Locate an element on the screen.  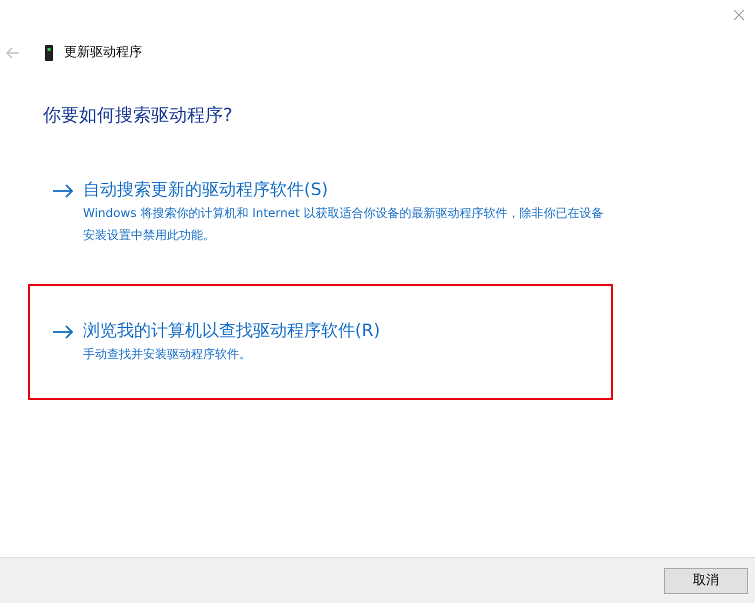
option-title: 浏览我的计算机以查找驱动程序软件(R) is located at coordinates (232, 331).